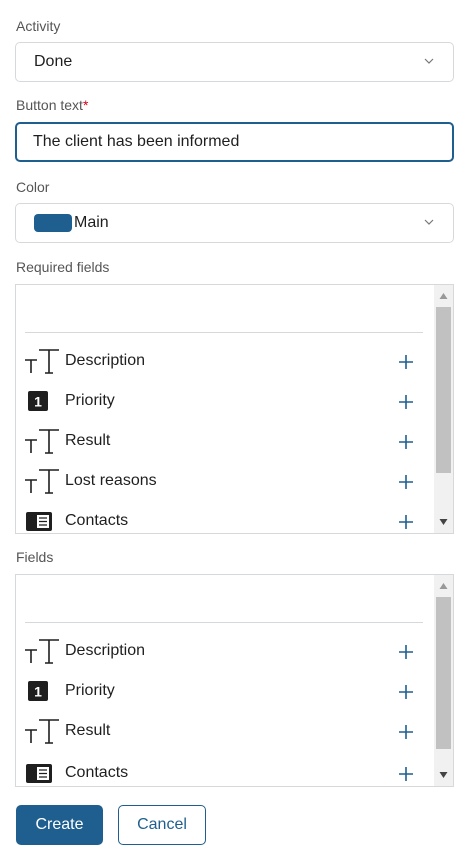  Describe the element at coordinates (53, 223) in the screenshot. I see `color-swatch` at that location.